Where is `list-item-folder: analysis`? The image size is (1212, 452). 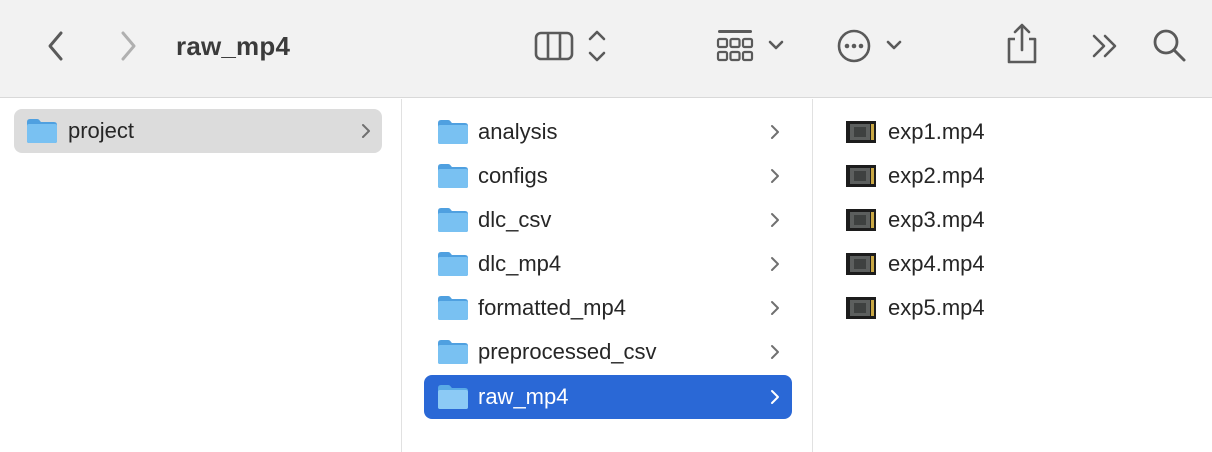 list-item-folder: analysis is located at coordinates (608, 132).